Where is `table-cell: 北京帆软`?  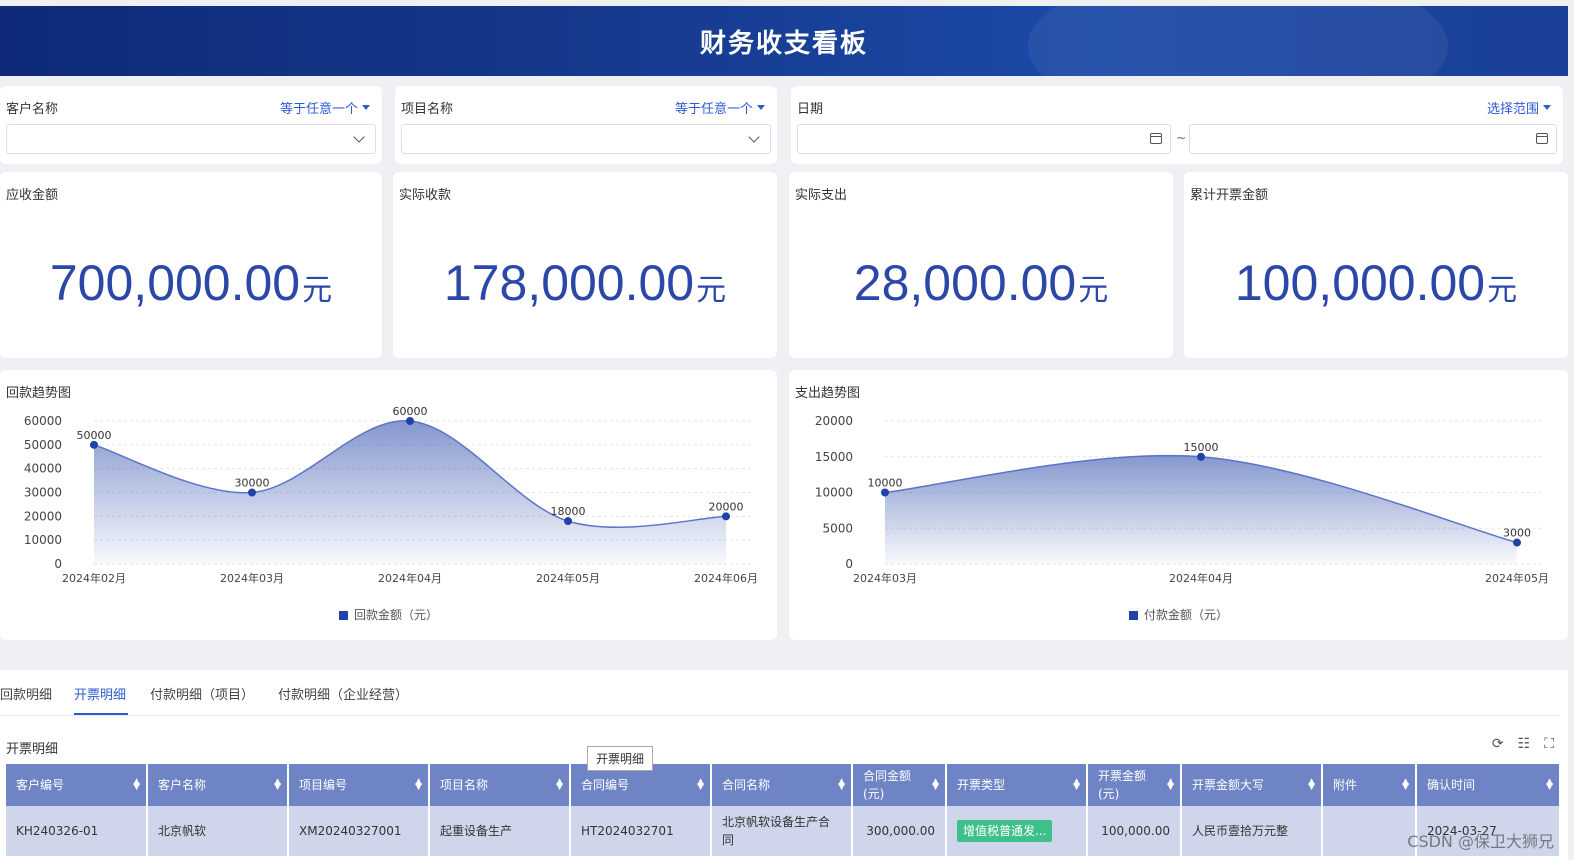 table-cell: 北京帆软 is located at coordinates (218, 831).